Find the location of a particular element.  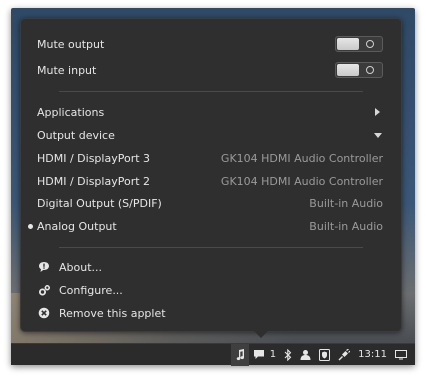

notification-count: 1 is located at coordinates (273, 354).